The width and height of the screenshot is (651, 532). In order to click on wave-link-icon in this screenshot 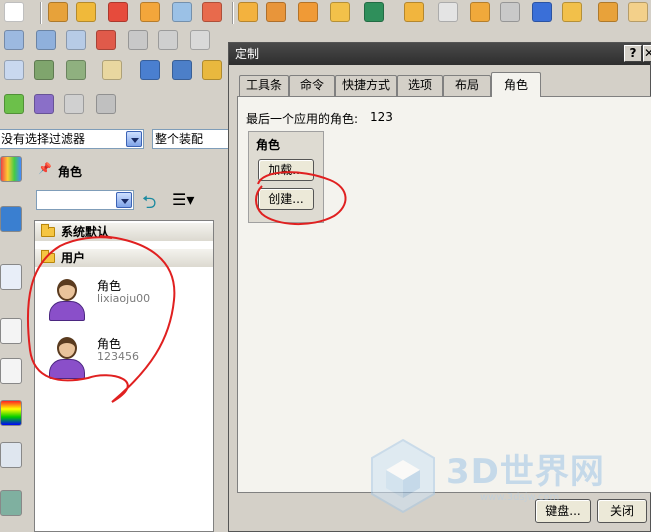, I will do `click(14, 70)`.